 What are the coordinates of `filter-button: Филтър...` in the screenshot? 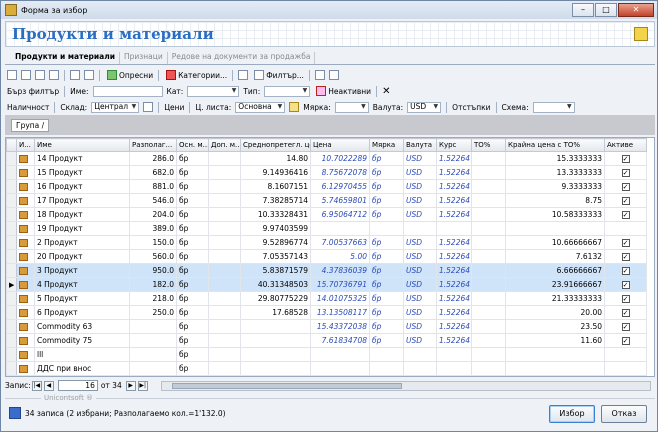 It's located at (278, 75).